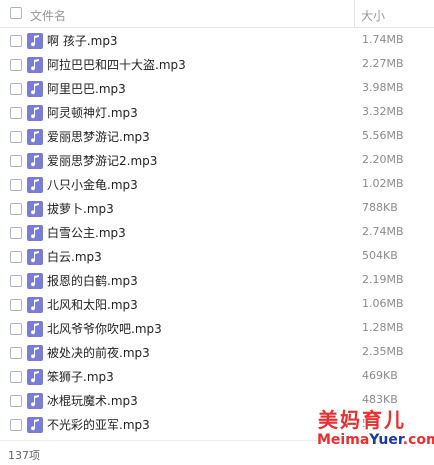  I want to click on file-size: 2.19MB, so click(383, 279).